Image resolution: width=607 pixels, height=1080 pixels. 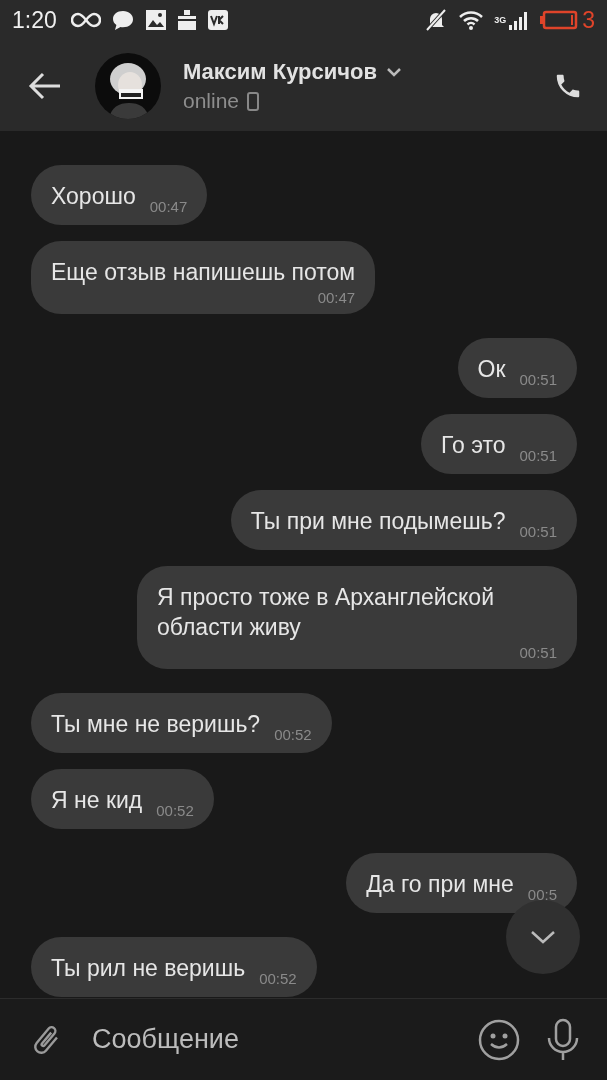 What do you see at coordinates (559, 20) in the screenshot?
I see `battery-icon` at bounding box center [559, 20].